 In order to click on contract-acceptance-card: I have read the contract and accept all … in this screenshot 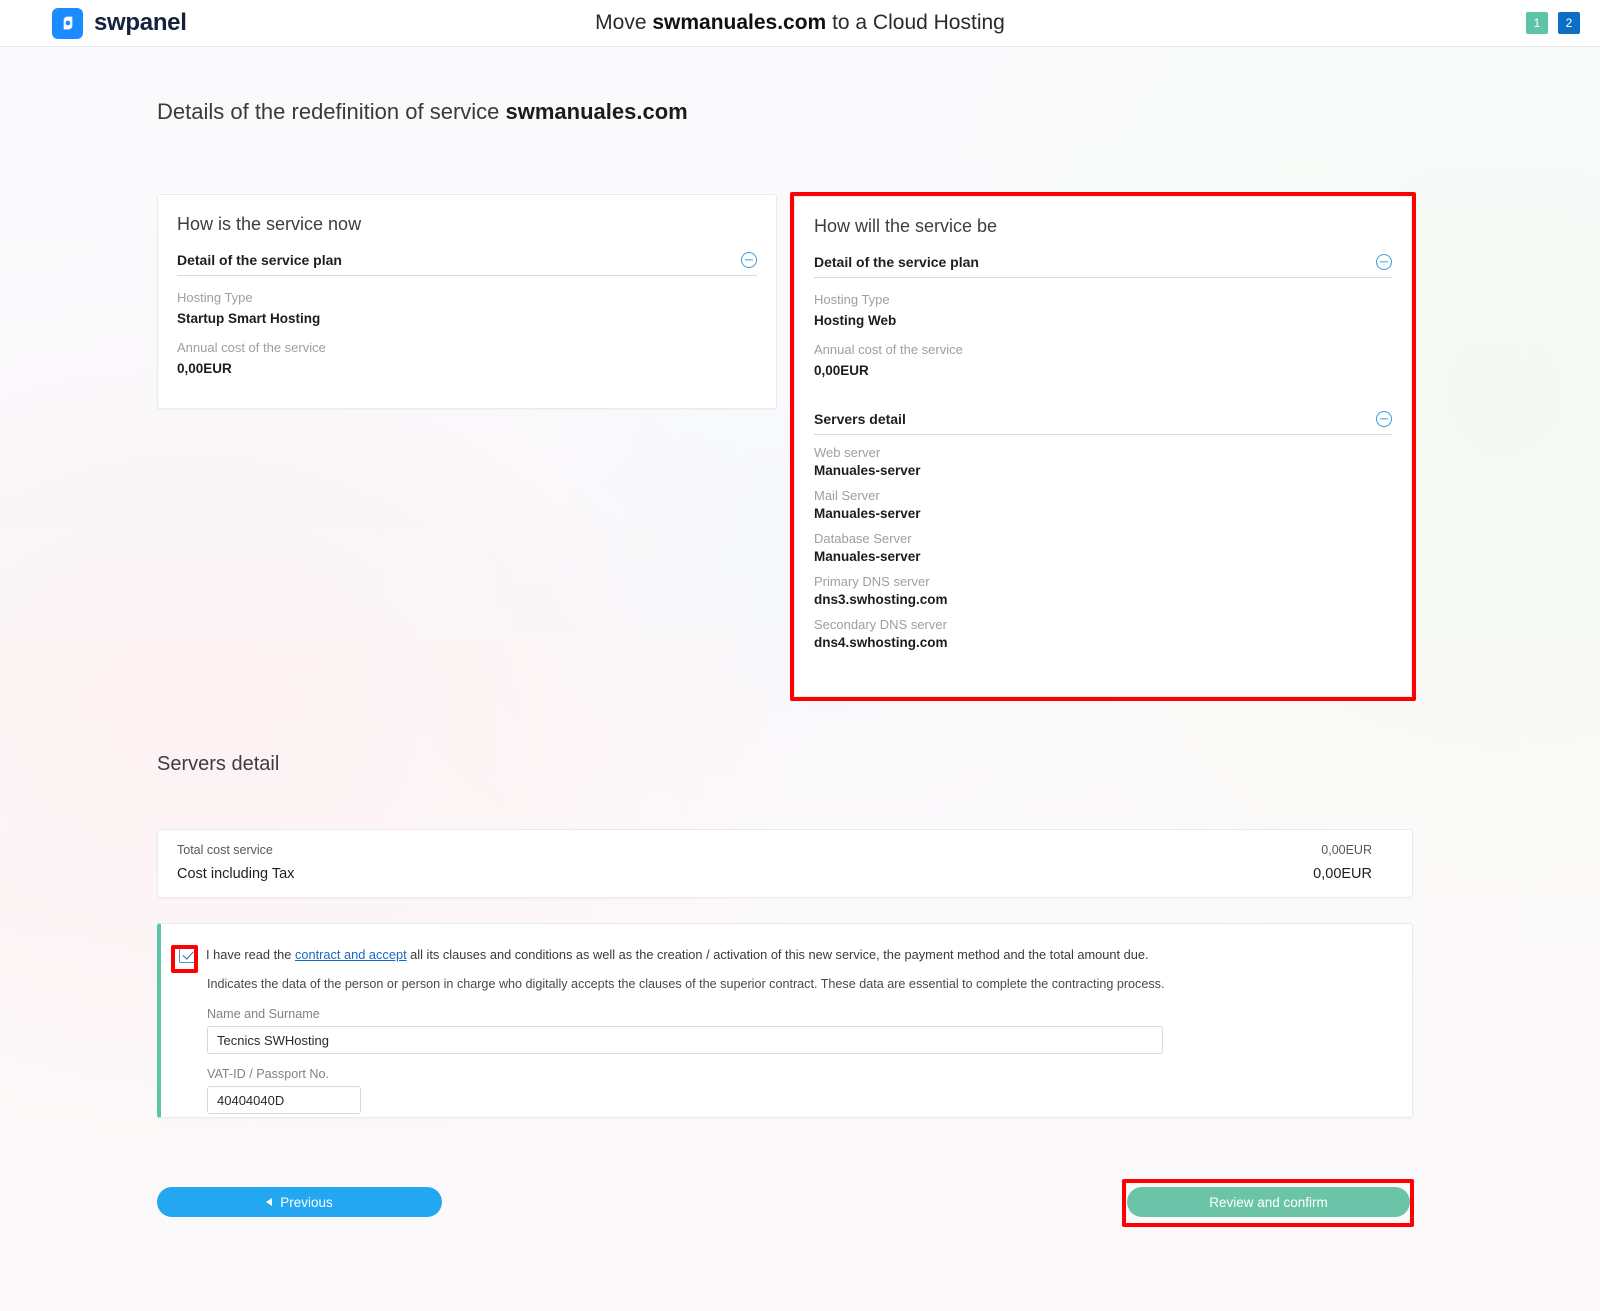, I will do `click(785, 1020)`.